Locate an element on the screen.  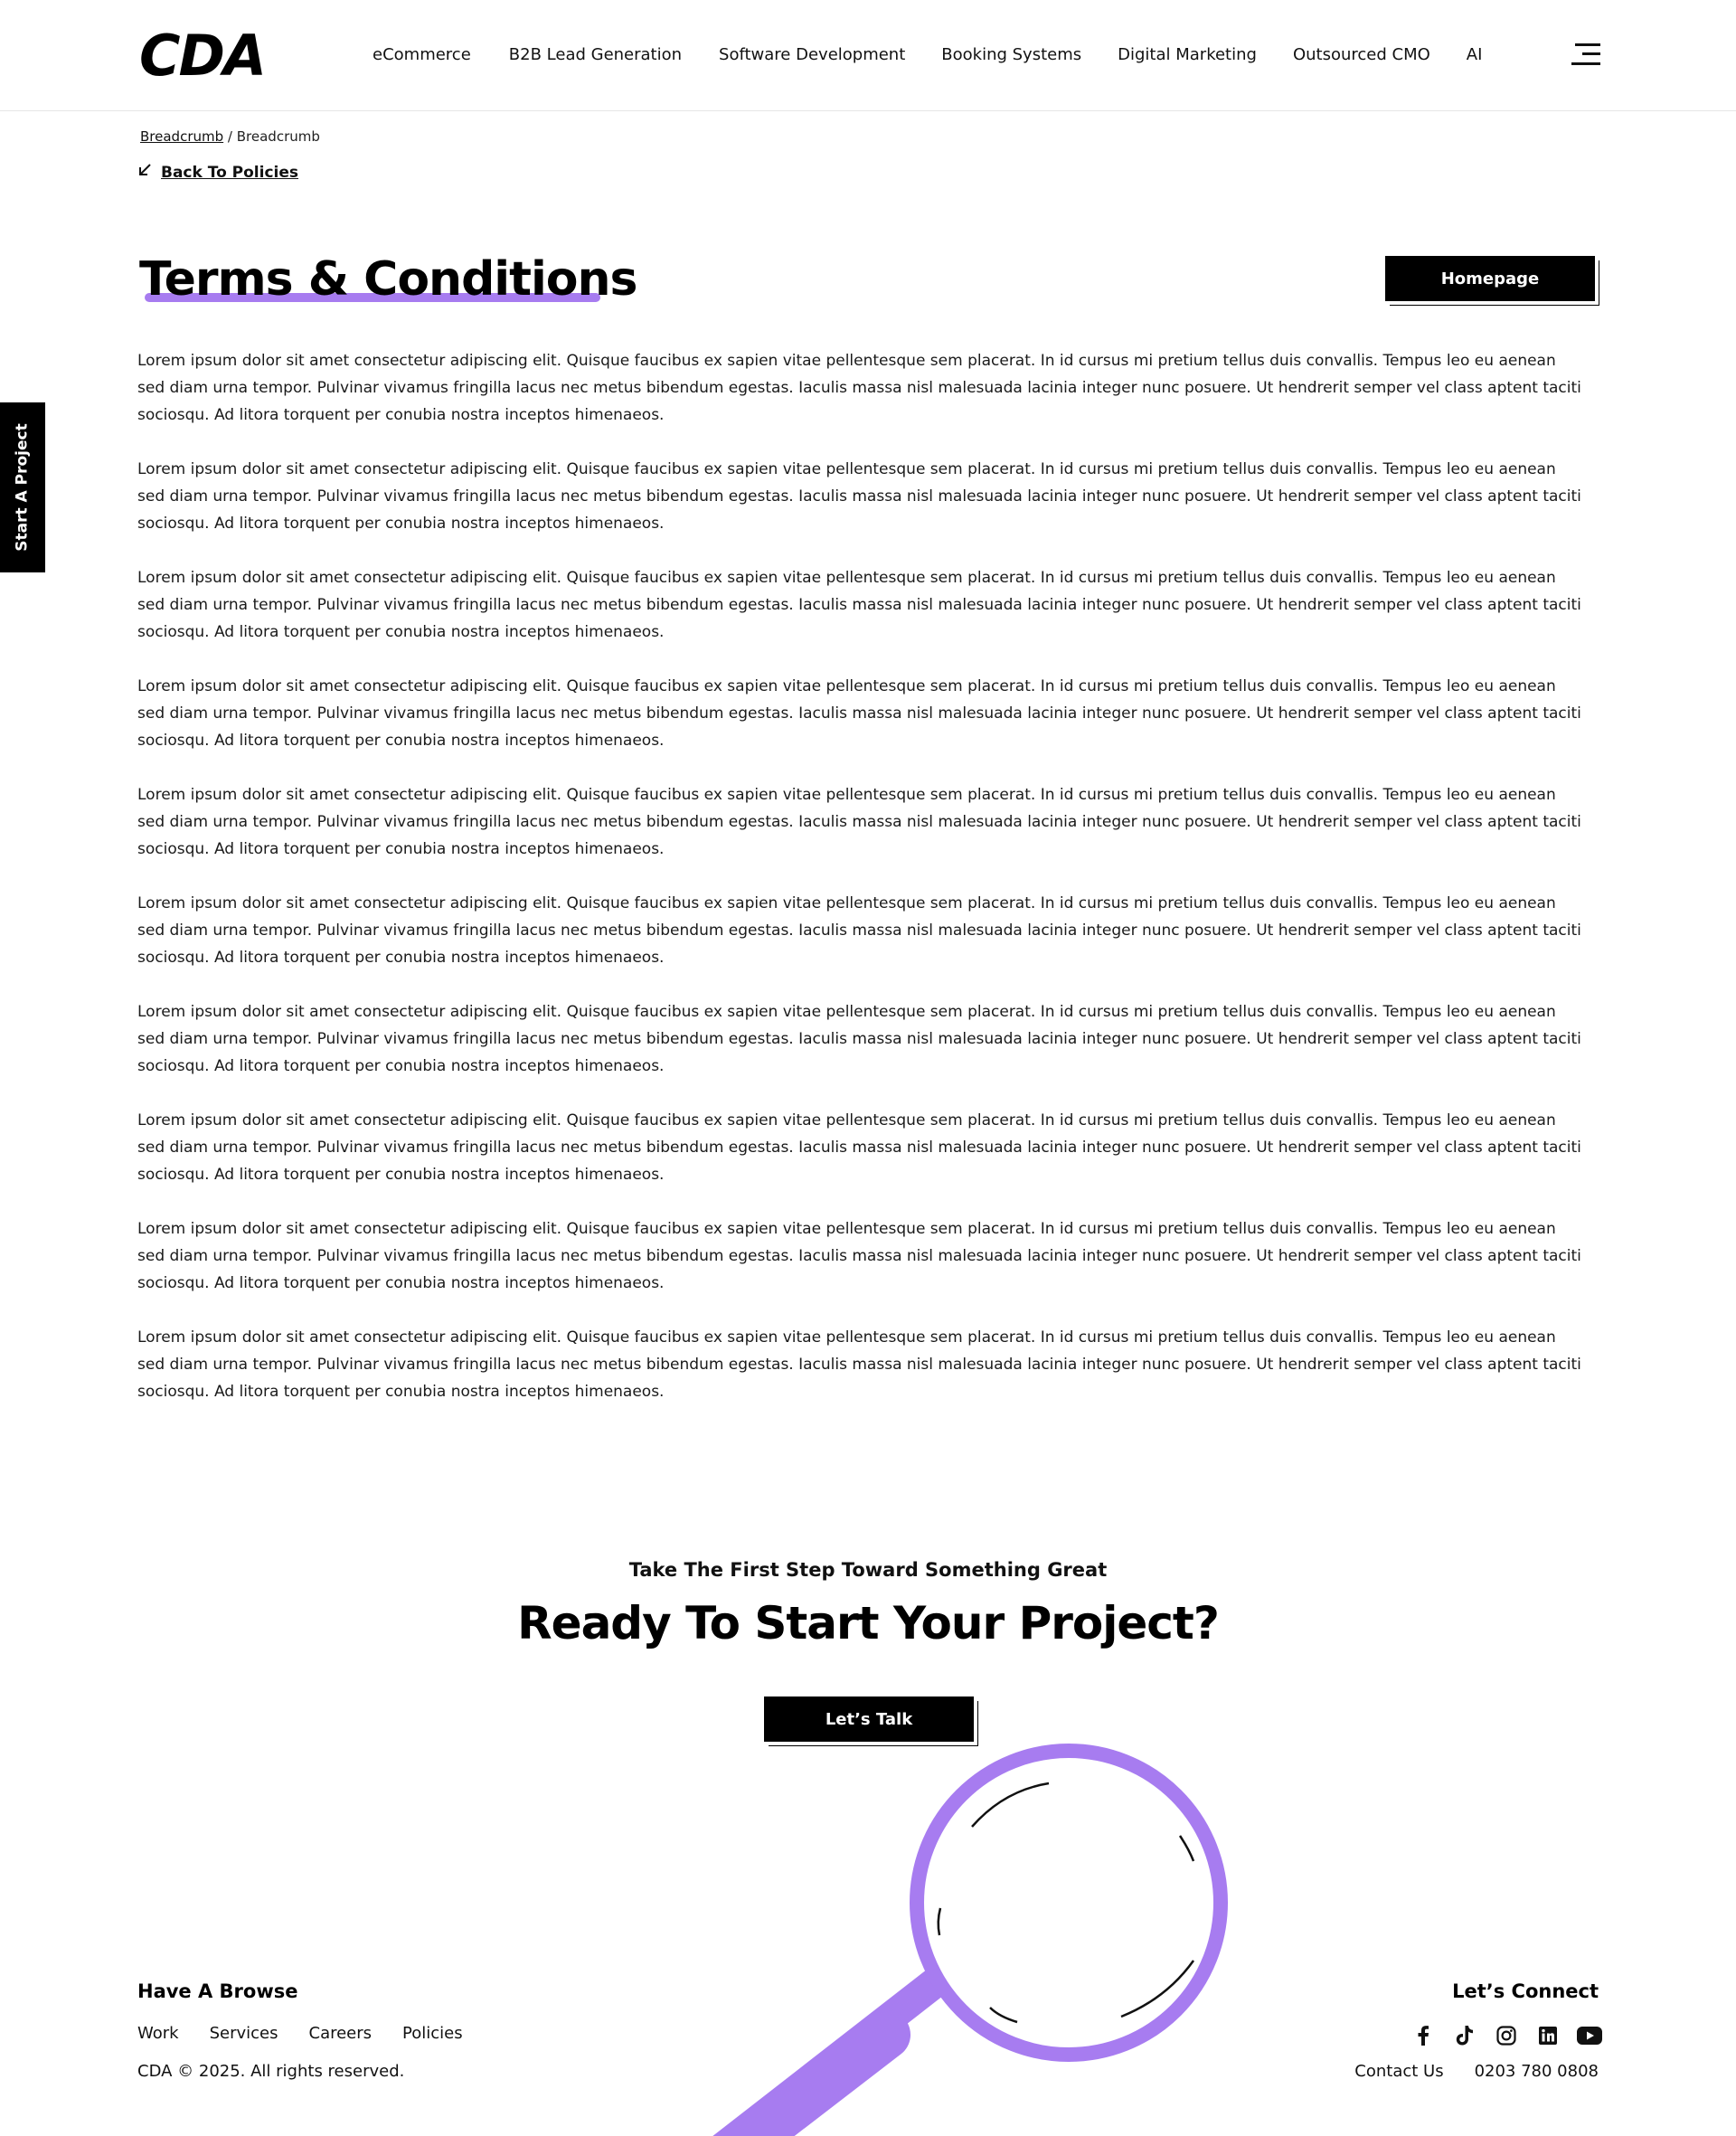
phone-link: 0203 780 0808 is located at coordinates (1537, 2071).